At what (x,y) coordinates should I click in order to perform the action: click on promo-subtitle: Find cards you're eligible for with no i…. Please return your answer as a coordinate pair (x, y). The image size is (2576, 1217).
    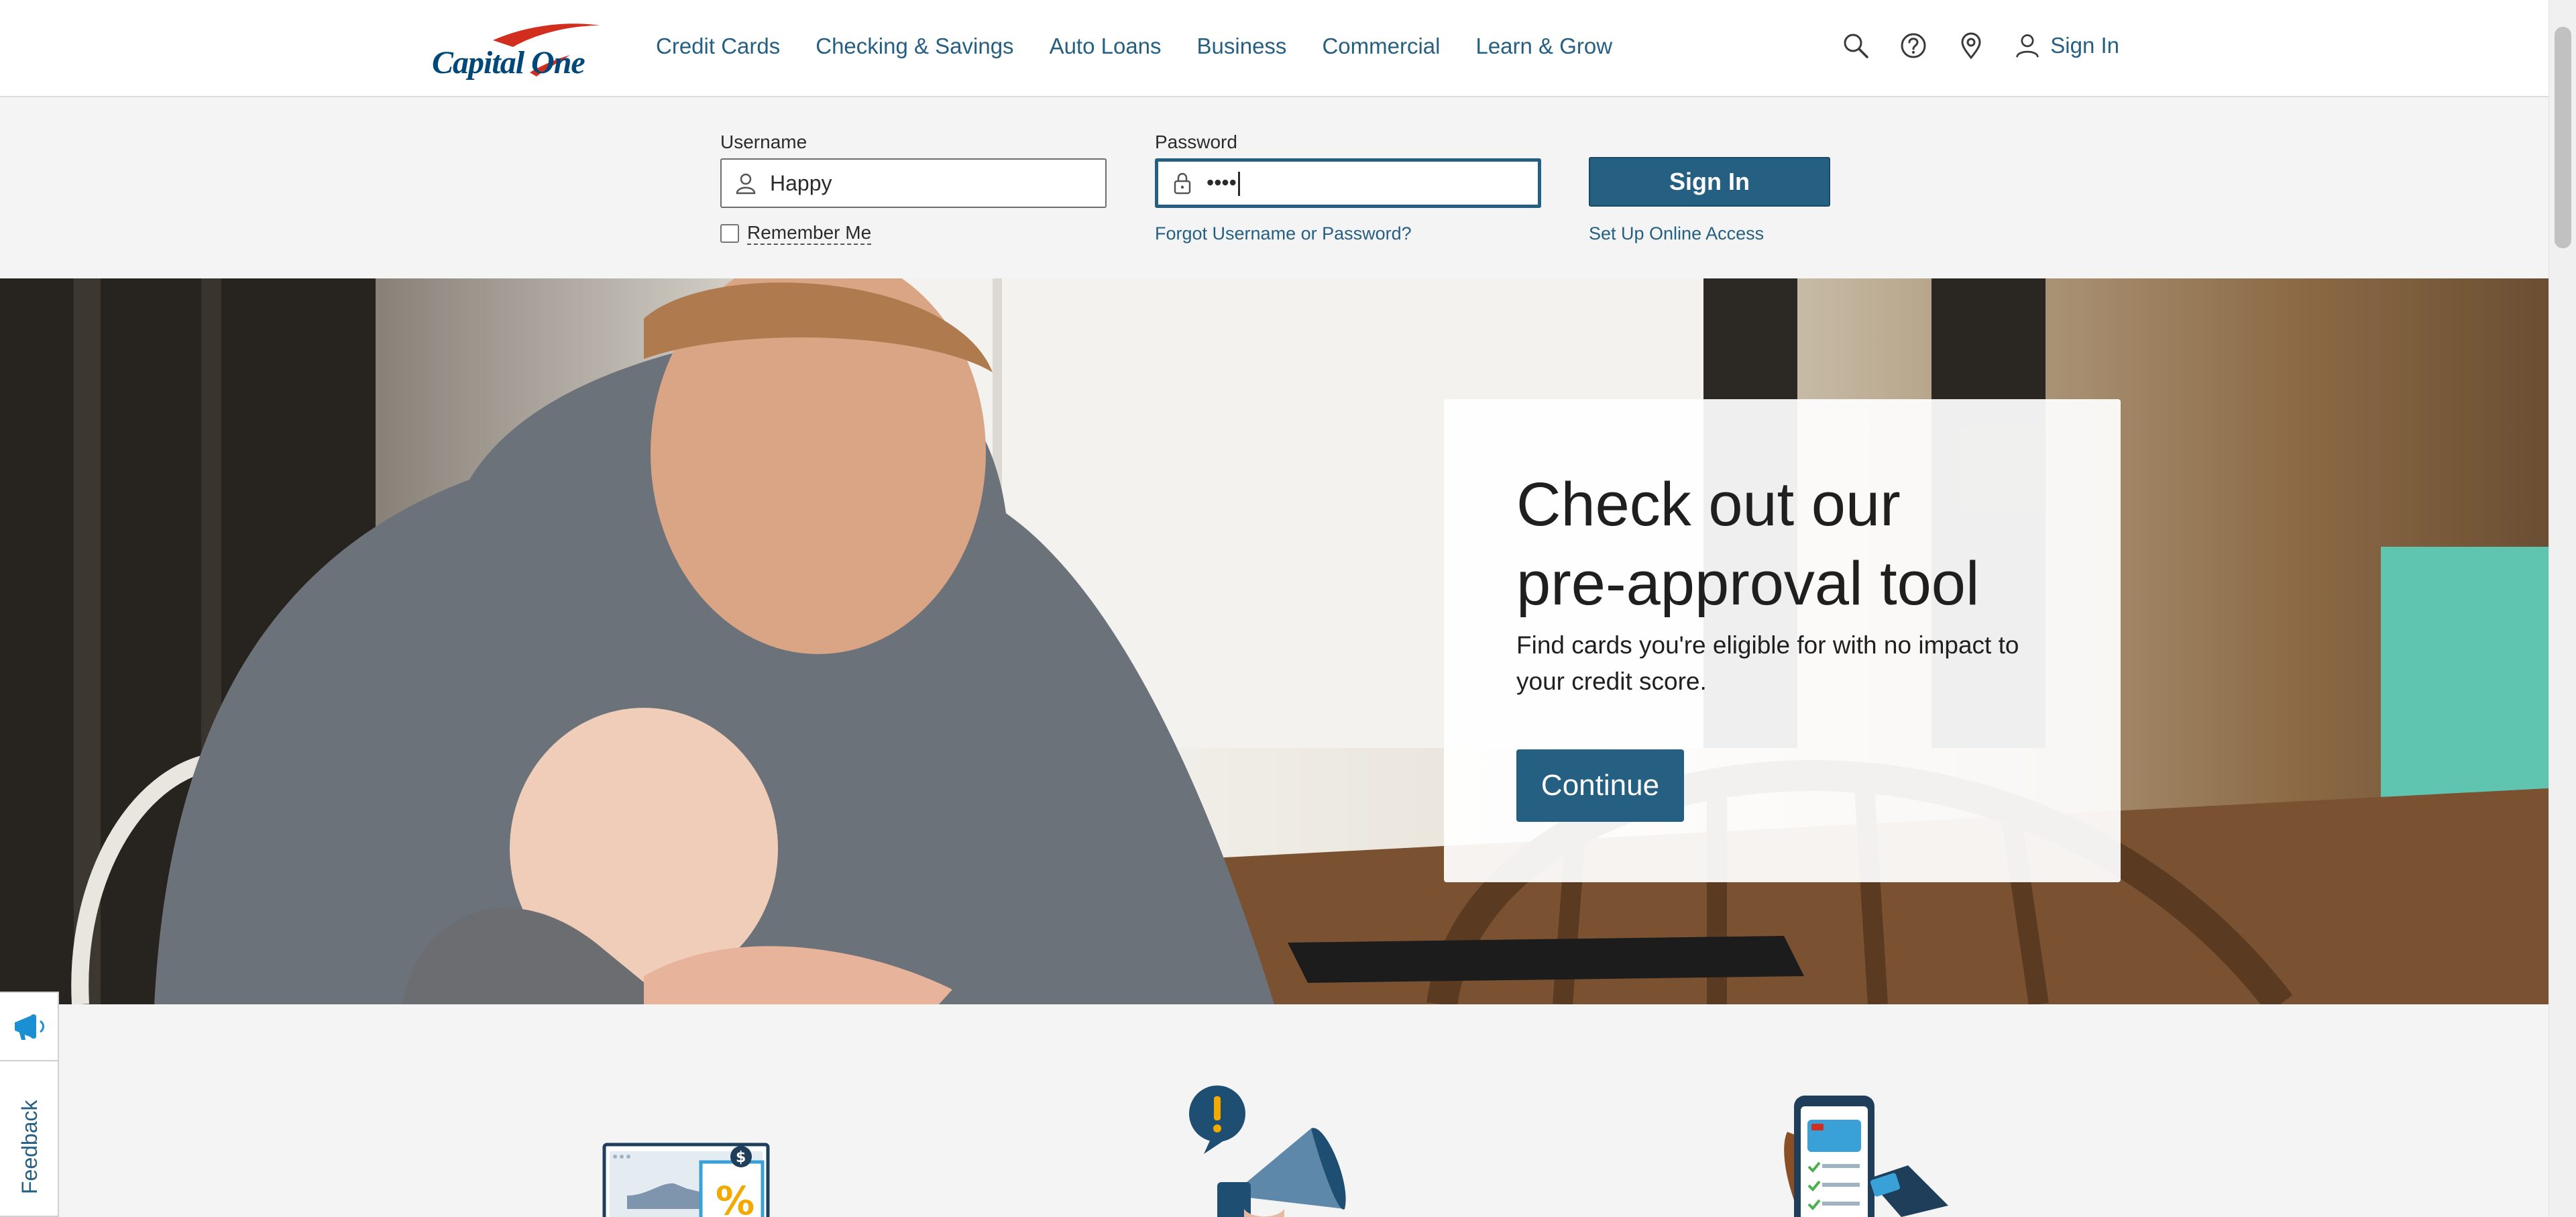
    Looking at the image, I should click on (1767, 663).